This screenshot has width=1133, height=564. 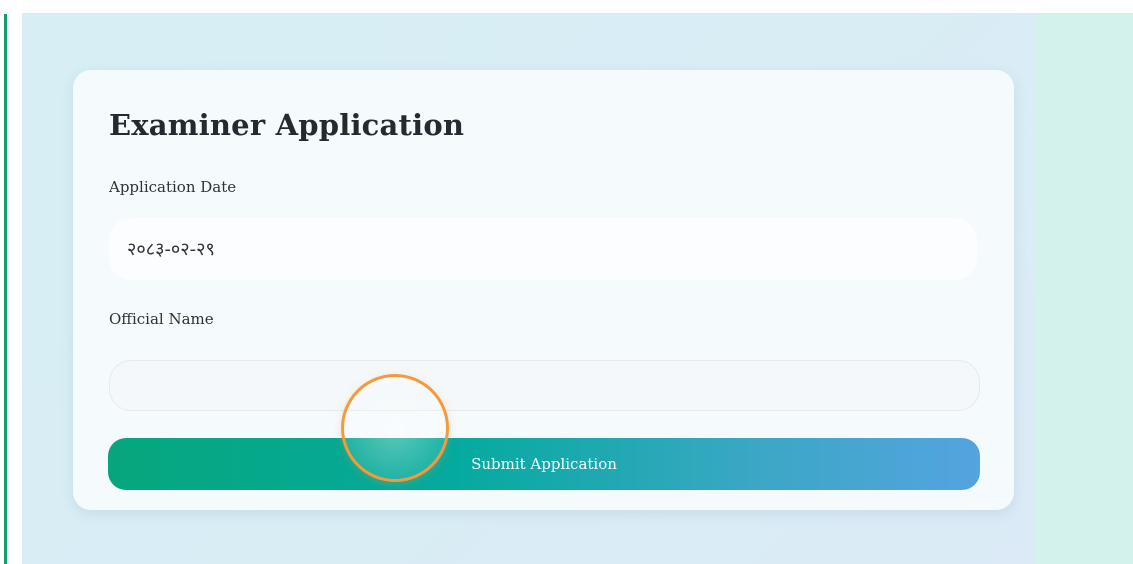 What do you see at coordinates (161, 319) in the screenshot?
I see `official-name-label: Official Name` at bounding box center [161, 319].